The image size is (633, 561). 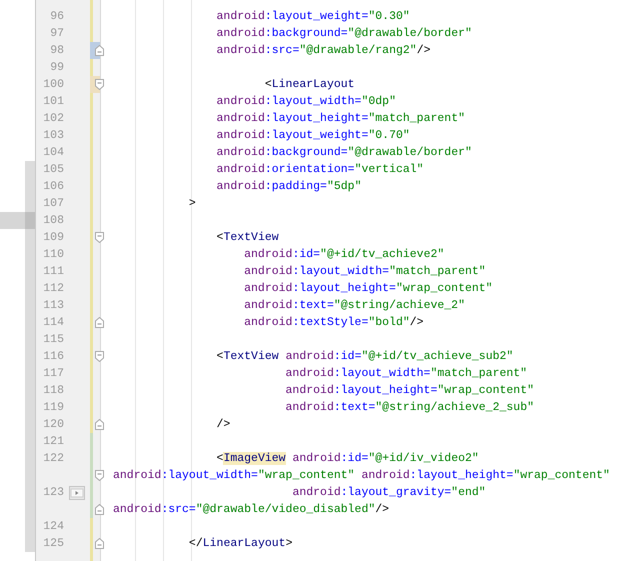 I want to click on code-line: android:src="@drawable/rang2"/>, so click(x=323, y=51).